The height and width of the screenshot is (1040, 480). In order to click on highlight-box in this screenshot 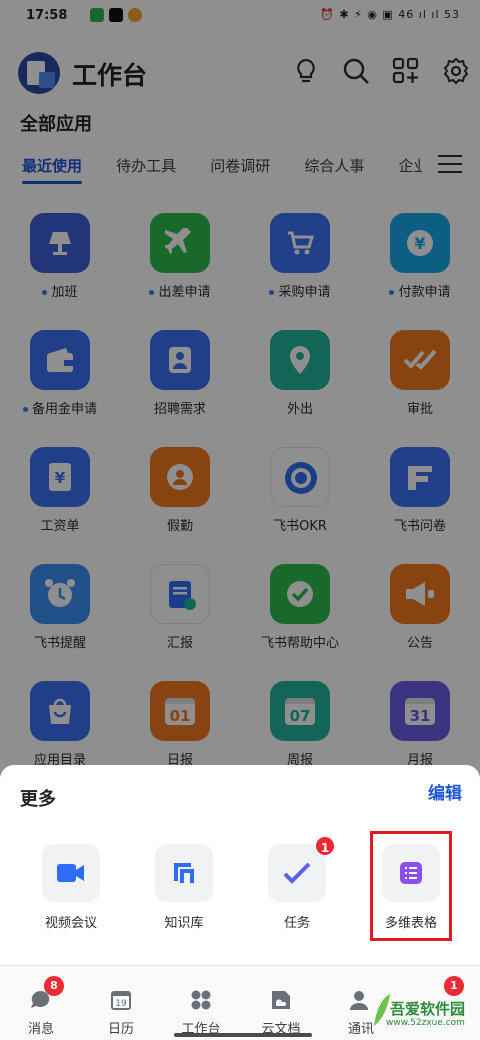, I will do `click(411, 886)`.